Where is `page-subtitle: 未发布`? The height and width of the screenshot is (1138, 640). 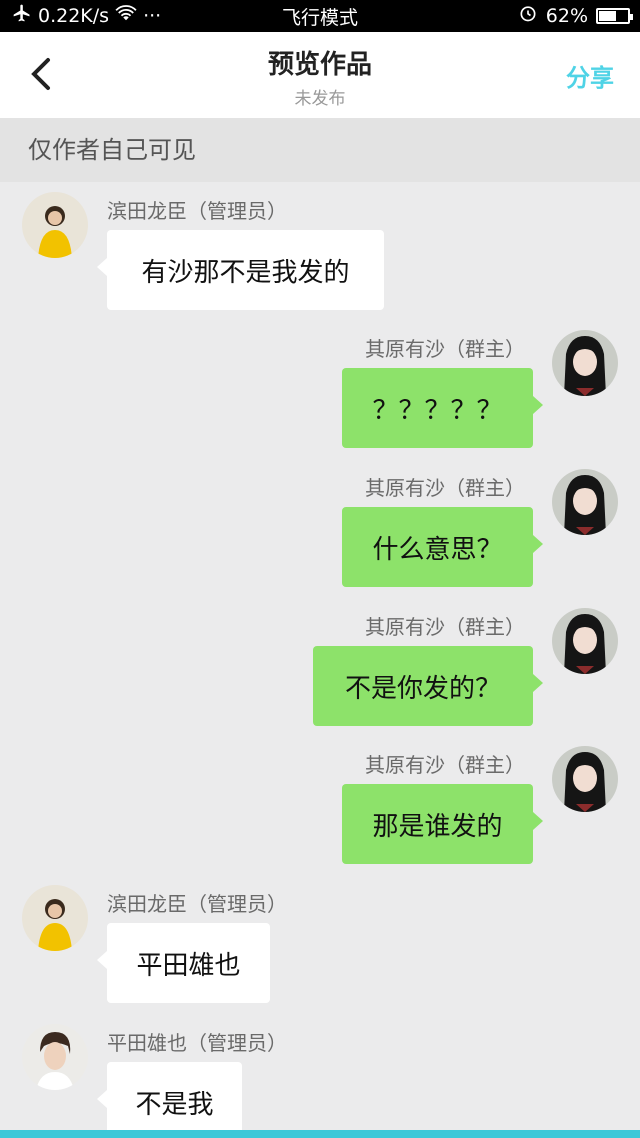 page-subtitle: 未发布 is located at coordinates (320, 99).